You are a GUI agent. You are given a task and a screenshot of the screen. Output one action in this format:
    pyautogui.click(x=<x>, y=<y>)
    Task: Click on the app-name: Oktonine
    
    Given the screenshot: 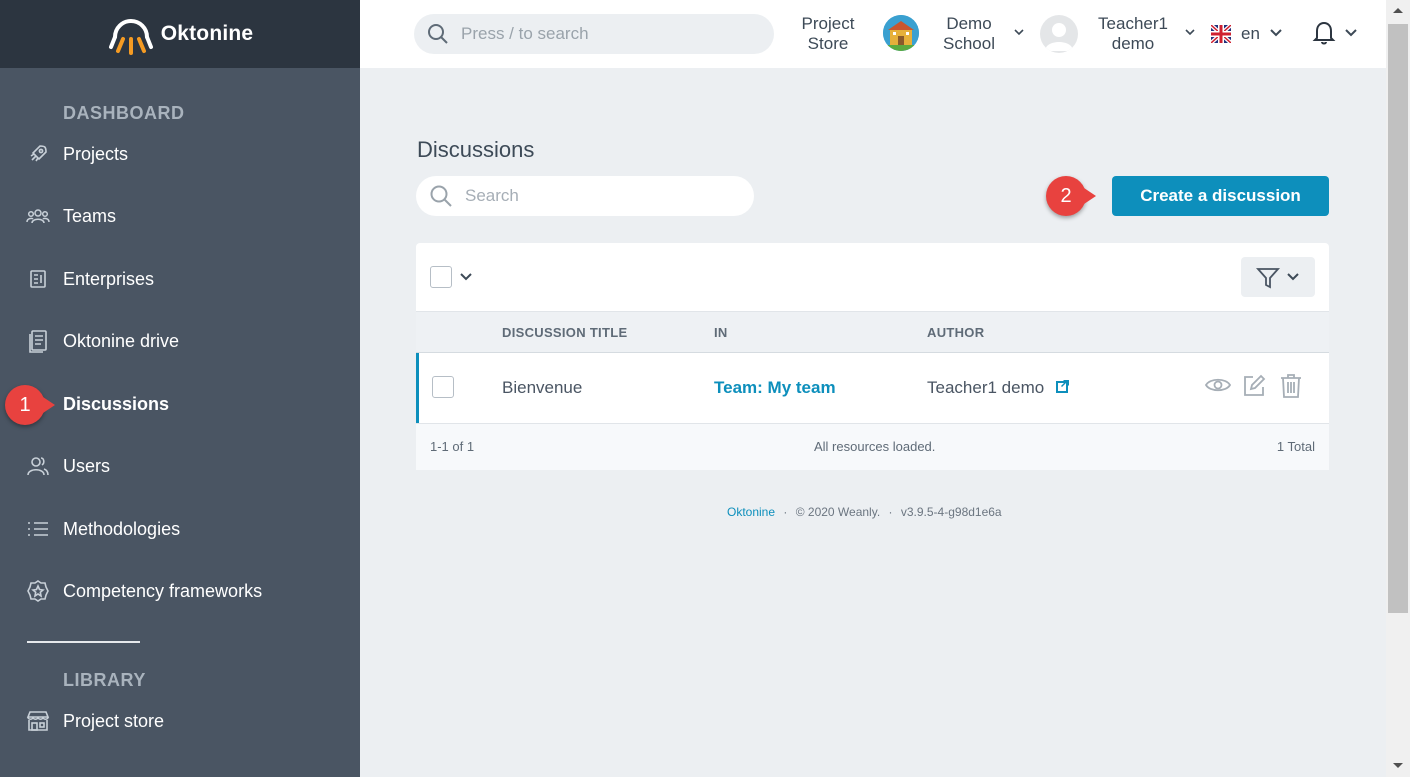 What is the action you would take?
    pyautogui.click(x=207, y=33)
    